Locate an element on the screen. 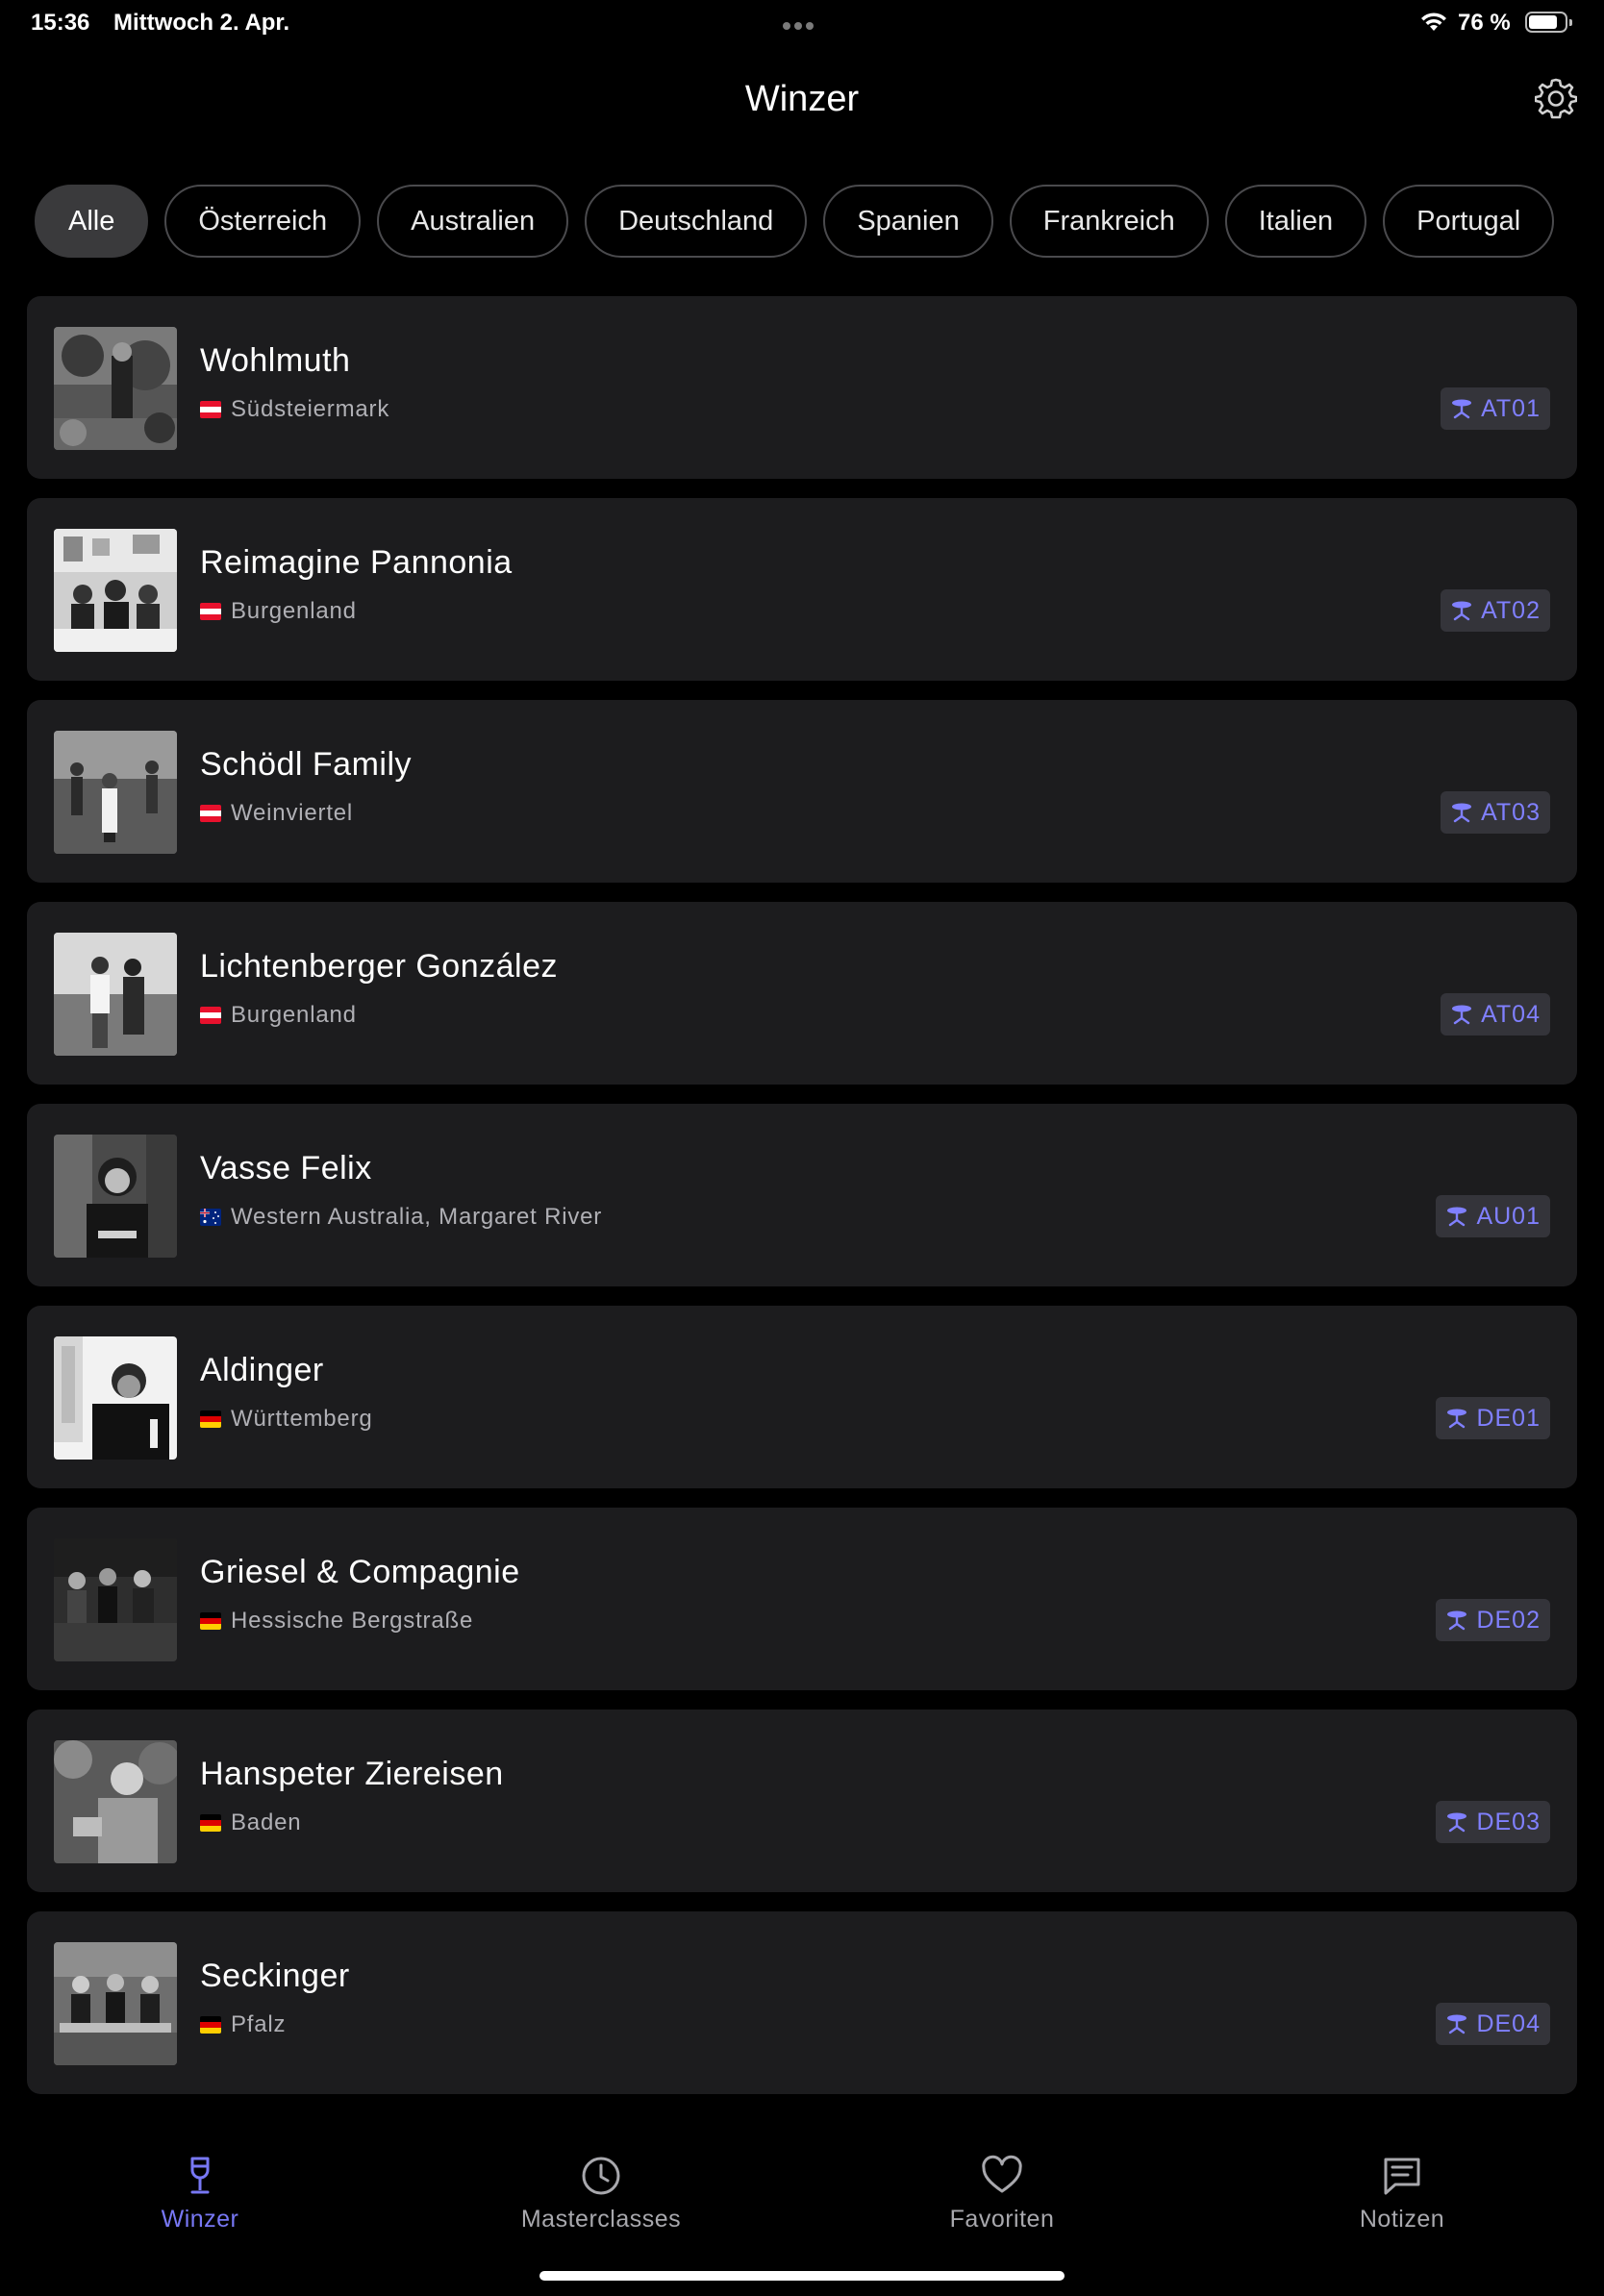  table-code-badge: AT01 is located at coordinates (1495, 408).